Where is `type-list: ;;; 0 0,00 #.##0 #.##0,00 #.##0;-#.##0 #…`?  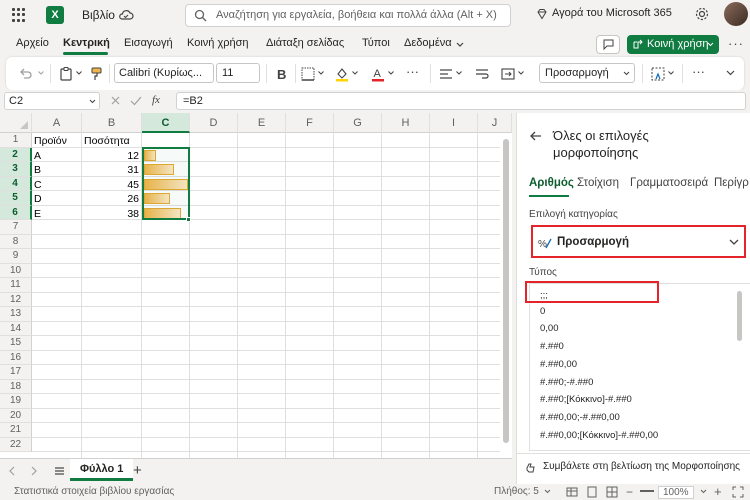 type-list: ;;; 0 0,00 #.##0 #.##0,00 #.##0;-#.##0 #… is located at coordinates (639, 367).